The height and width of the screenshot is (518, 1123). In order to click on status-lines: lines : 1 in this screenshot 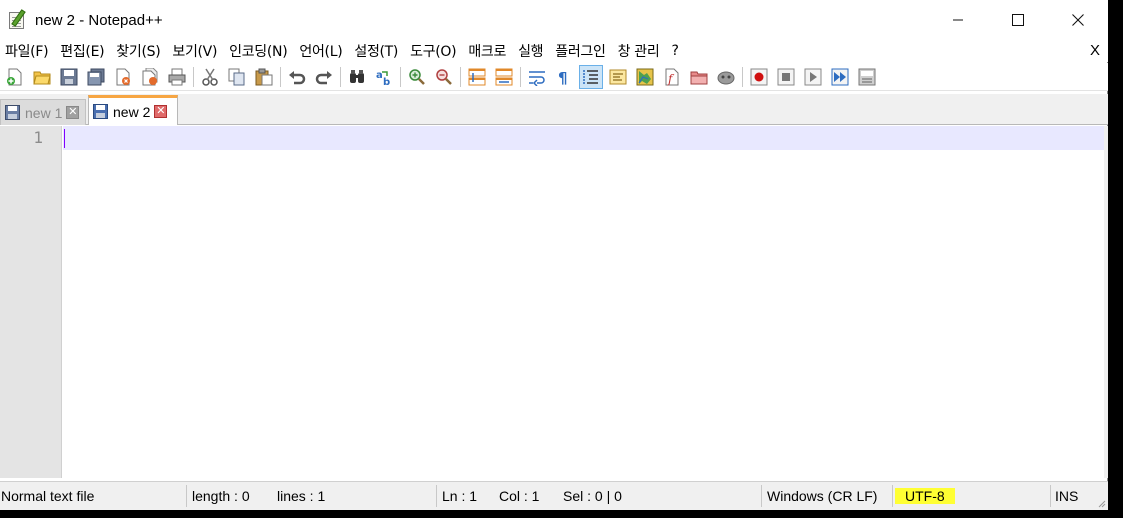, I will do `click(301, 496)`.